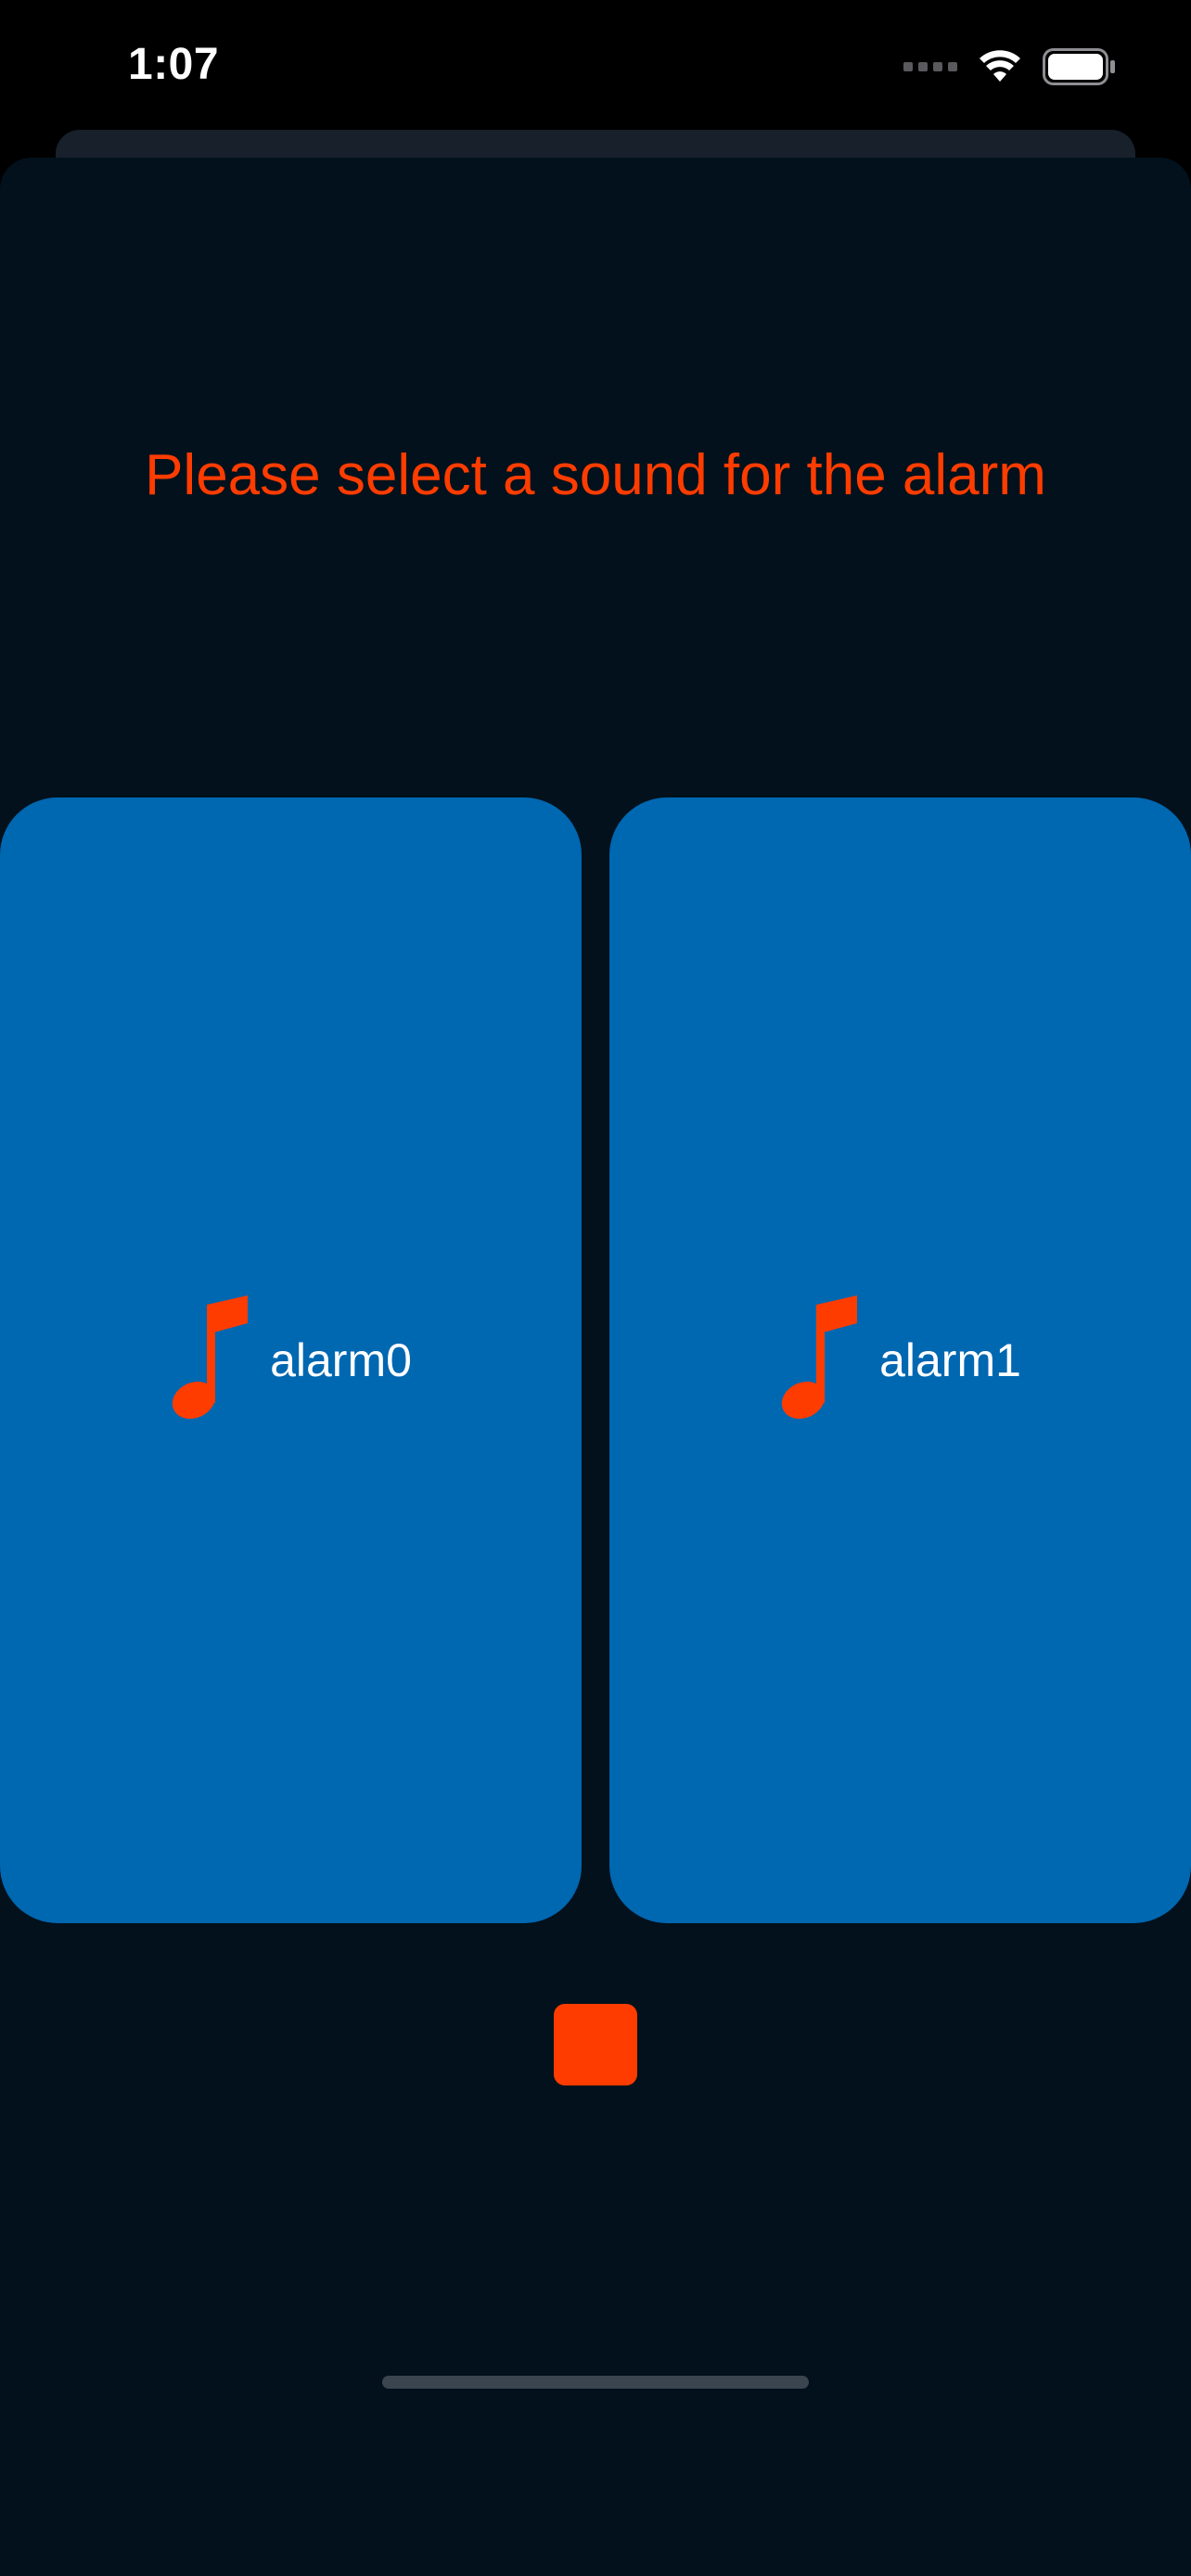 The height and width of the screenshot is (2576, 1191). I want to click on page-title: Please select a sound for the alarm, so click(595, 475).